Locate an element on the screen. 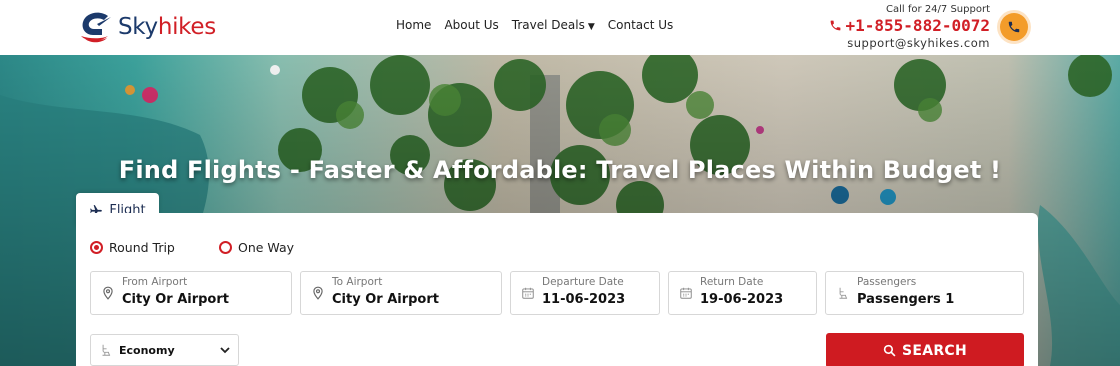  round-trip-label: Round Trip is located at coordinates (142, 247).